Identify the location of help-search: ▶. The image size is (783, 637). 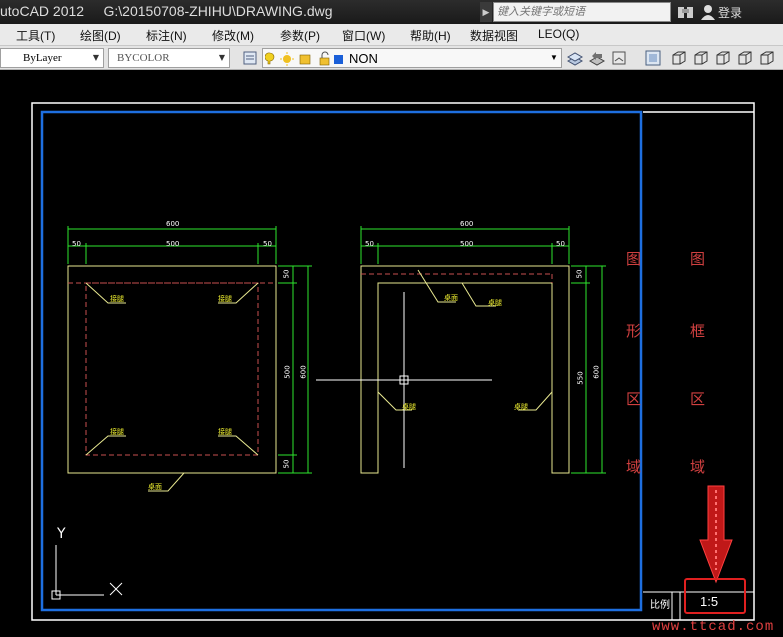
(576, 12).